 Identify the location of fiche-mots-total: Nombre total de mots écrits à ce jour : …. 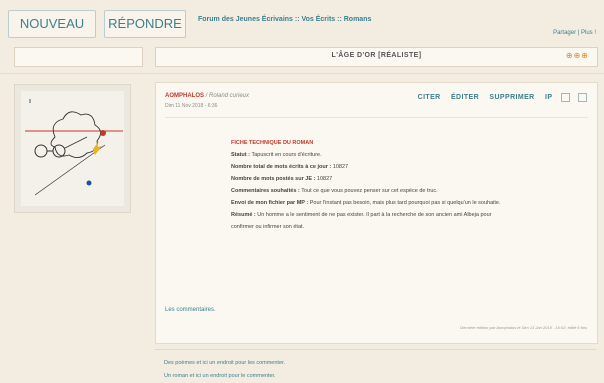
(371, 167).